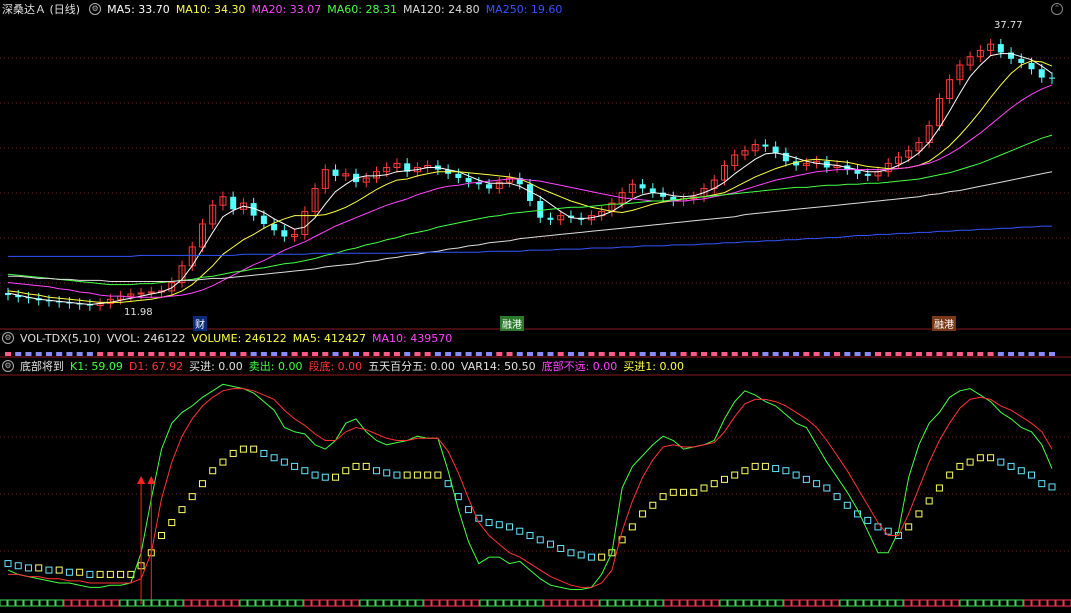 The height and width of the screenshot is (613, 1071). I want to click on indicator-settings-icon: ⚙, so click(8, 366).